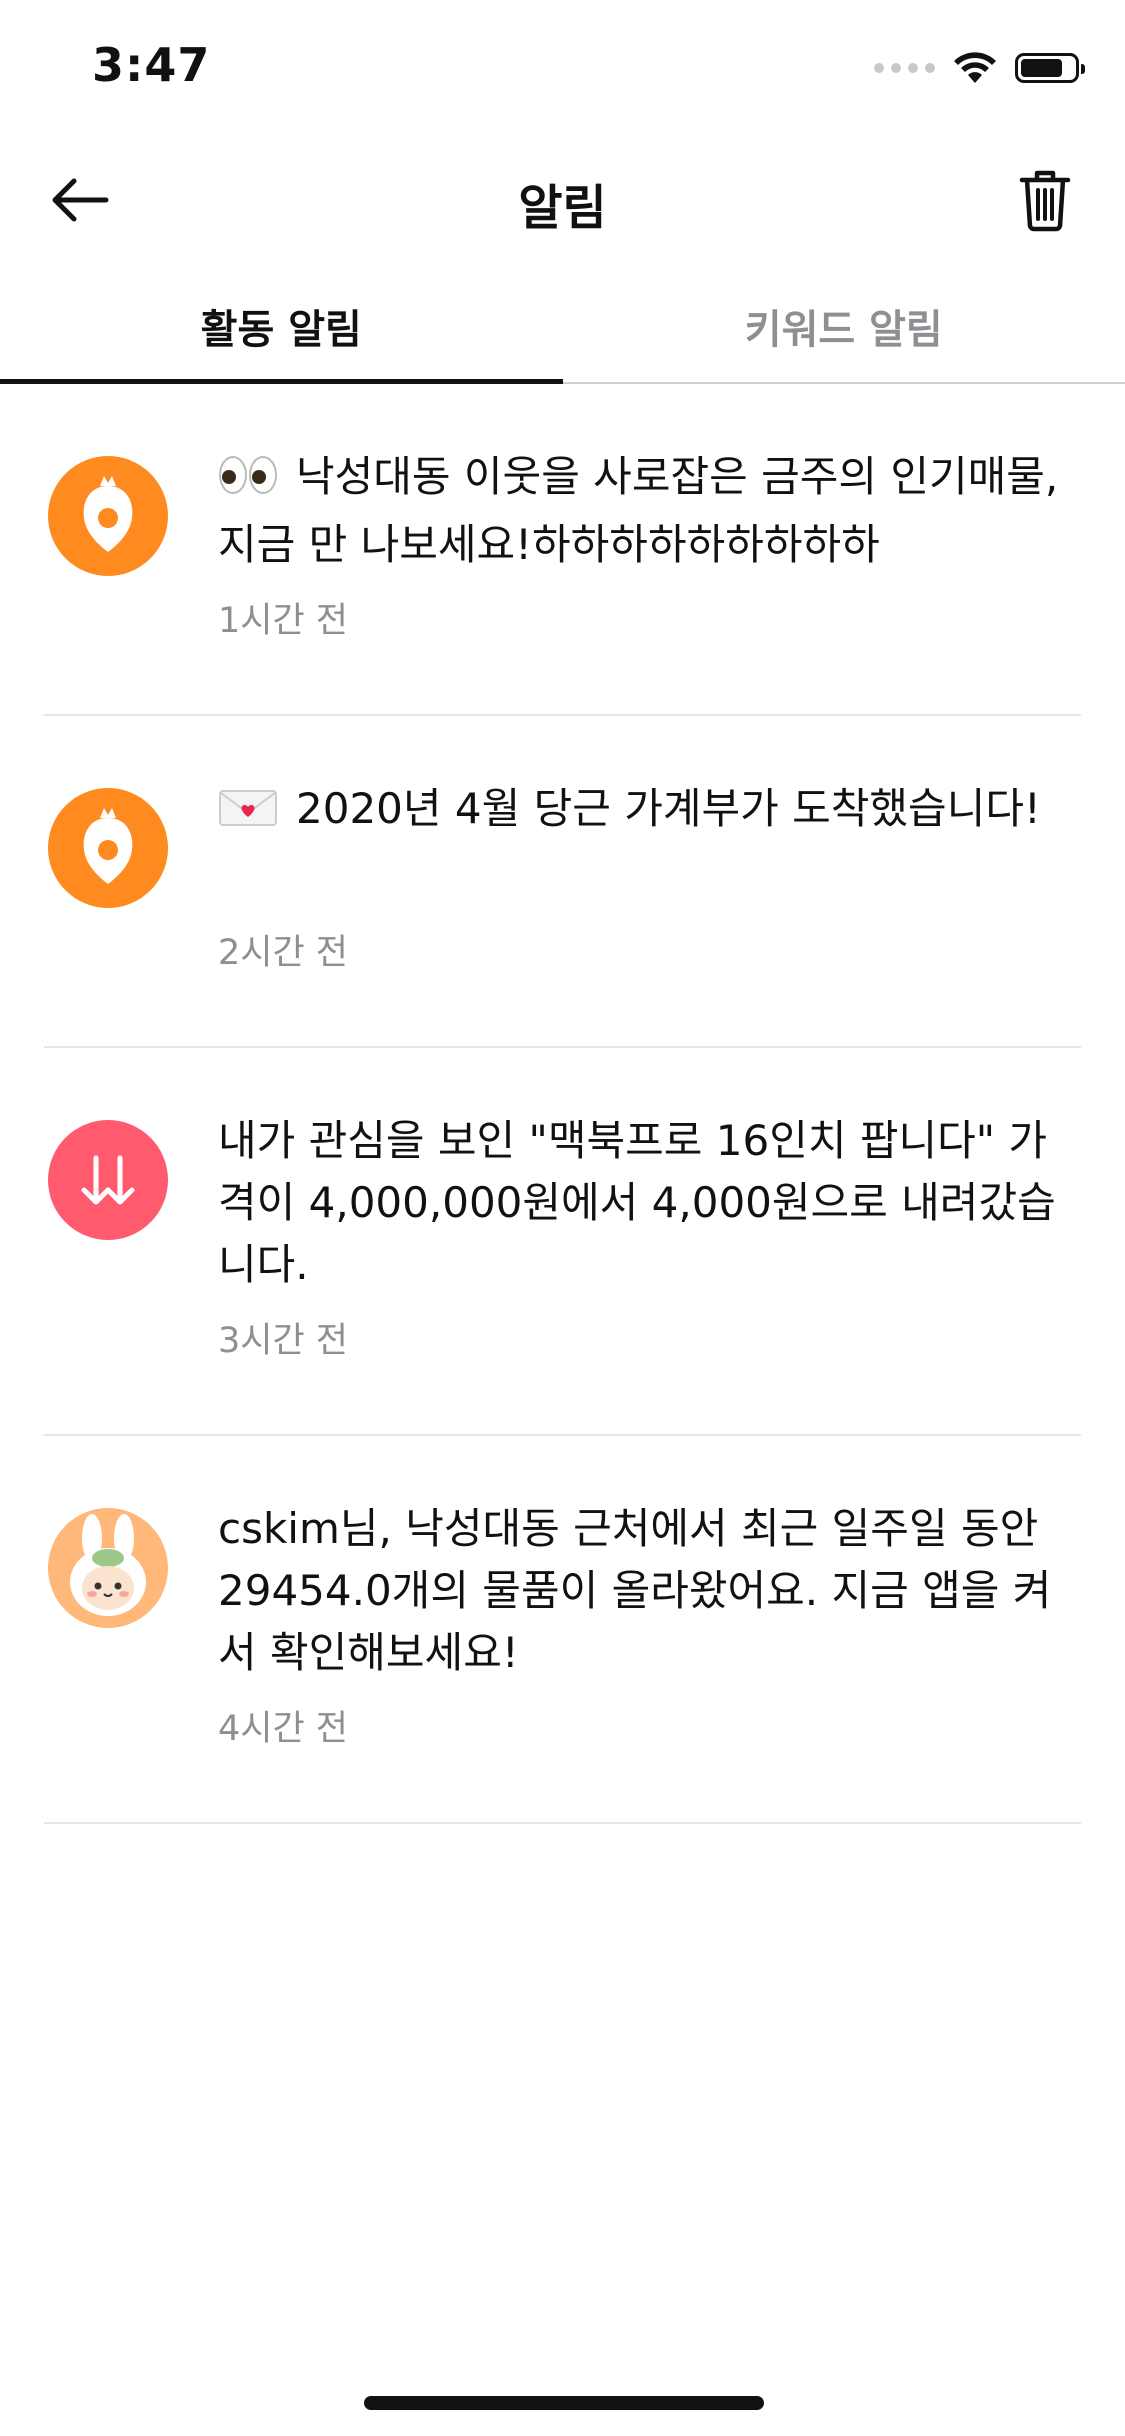  Describe the element at coordinates (283, 953) in the screenshot. I see `notification-time: 2시간 전` at that location.